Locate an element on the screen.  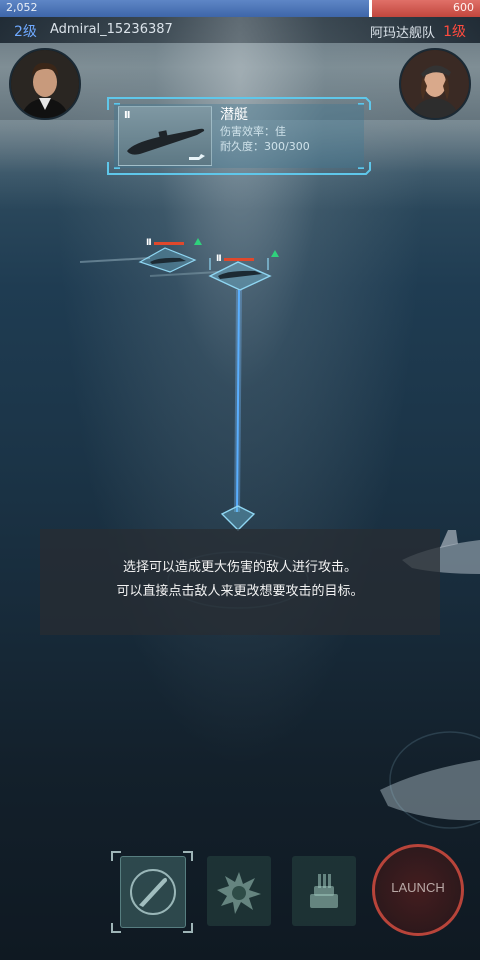
torpedo-button is located at coordinates (153, 892).